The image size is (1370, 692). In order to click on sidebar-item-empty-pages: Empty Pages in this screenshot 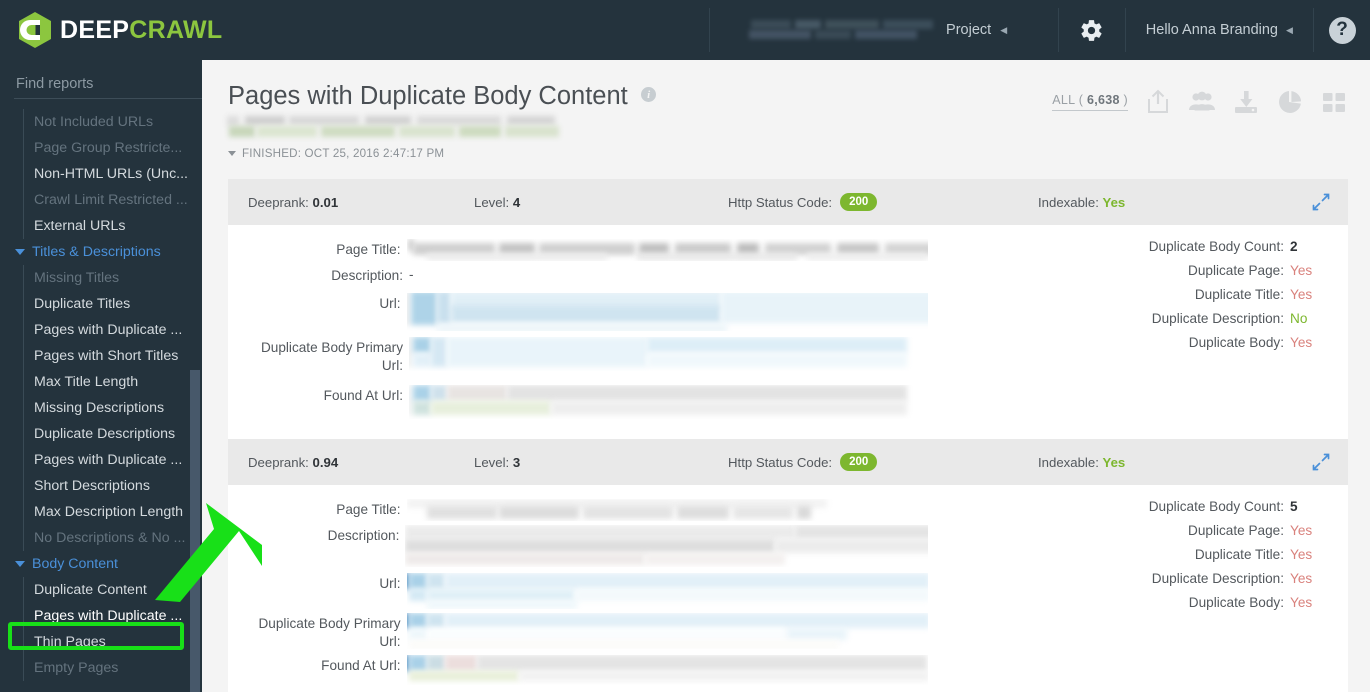, I will do `click(113, 668)`.